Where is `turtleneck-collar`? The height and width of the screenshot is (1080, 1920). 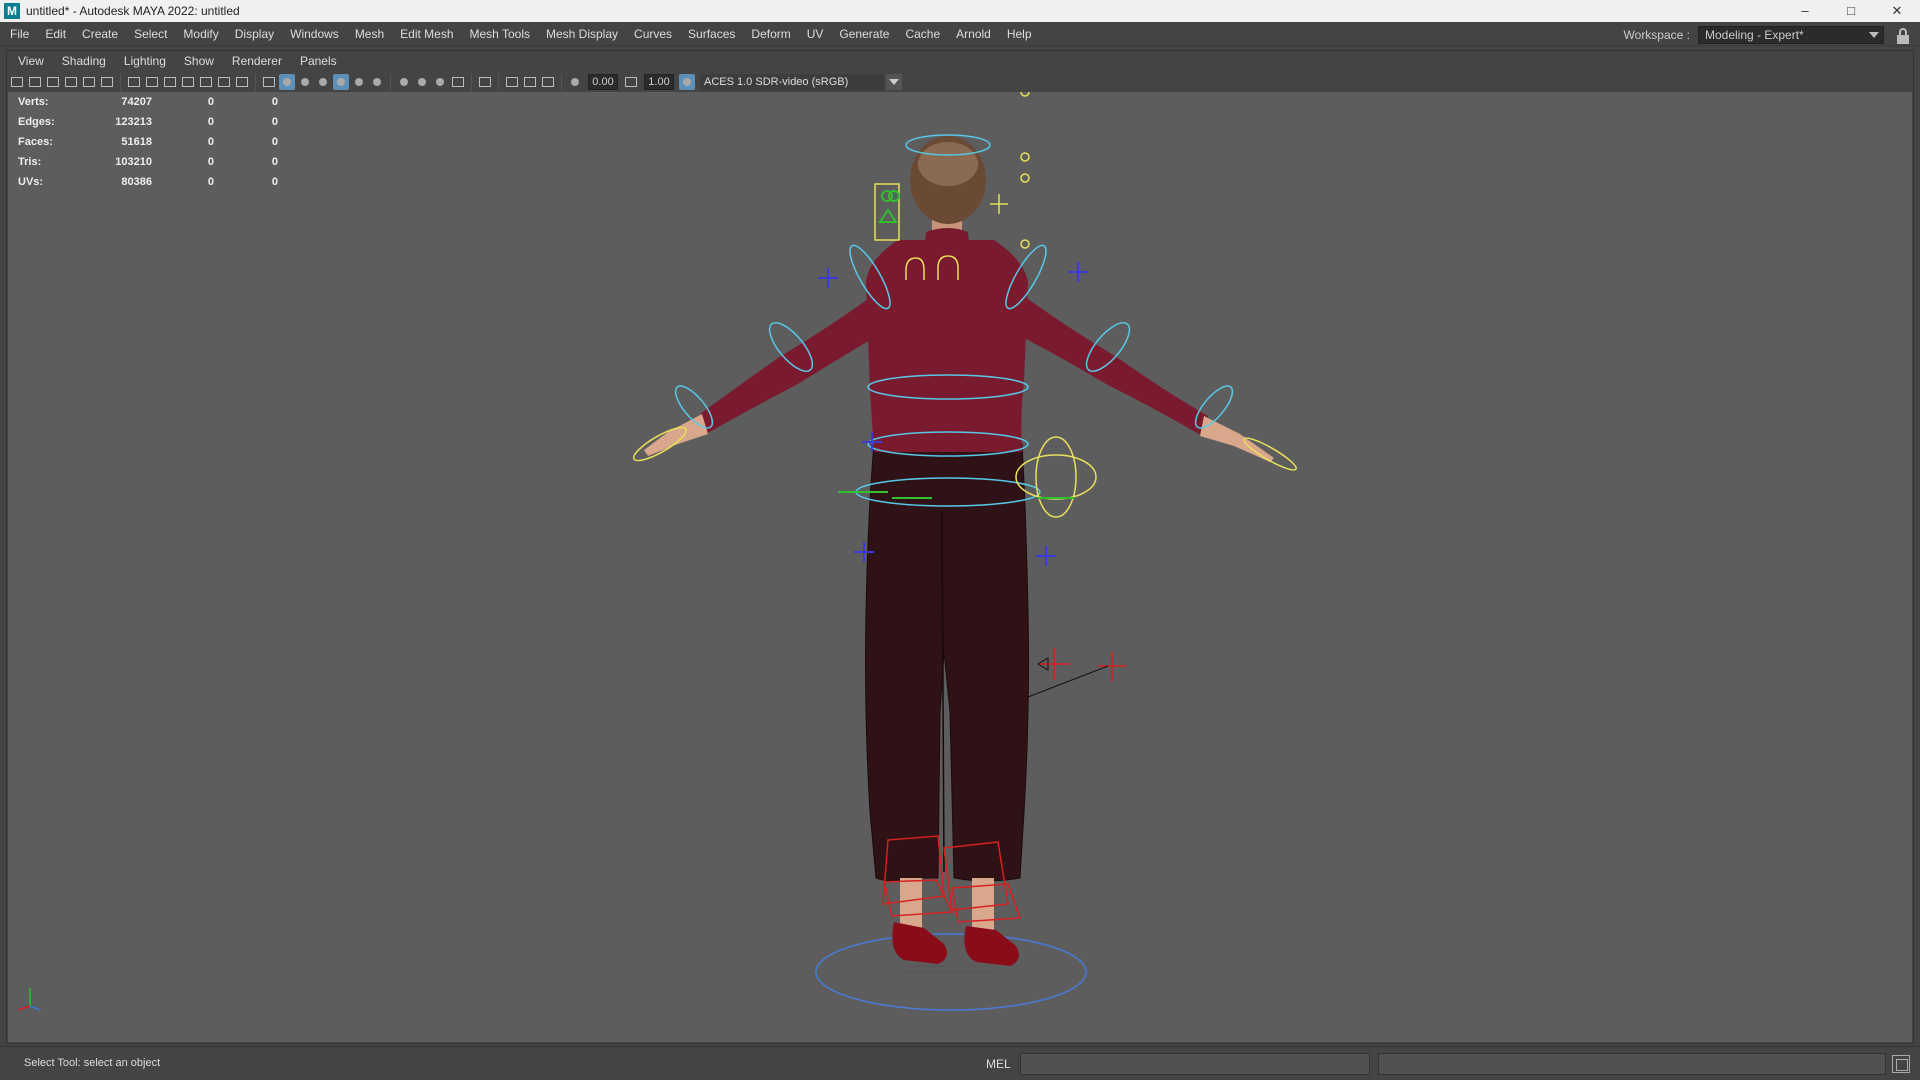
turtleneck-collar is located at coordinates (947, 240).